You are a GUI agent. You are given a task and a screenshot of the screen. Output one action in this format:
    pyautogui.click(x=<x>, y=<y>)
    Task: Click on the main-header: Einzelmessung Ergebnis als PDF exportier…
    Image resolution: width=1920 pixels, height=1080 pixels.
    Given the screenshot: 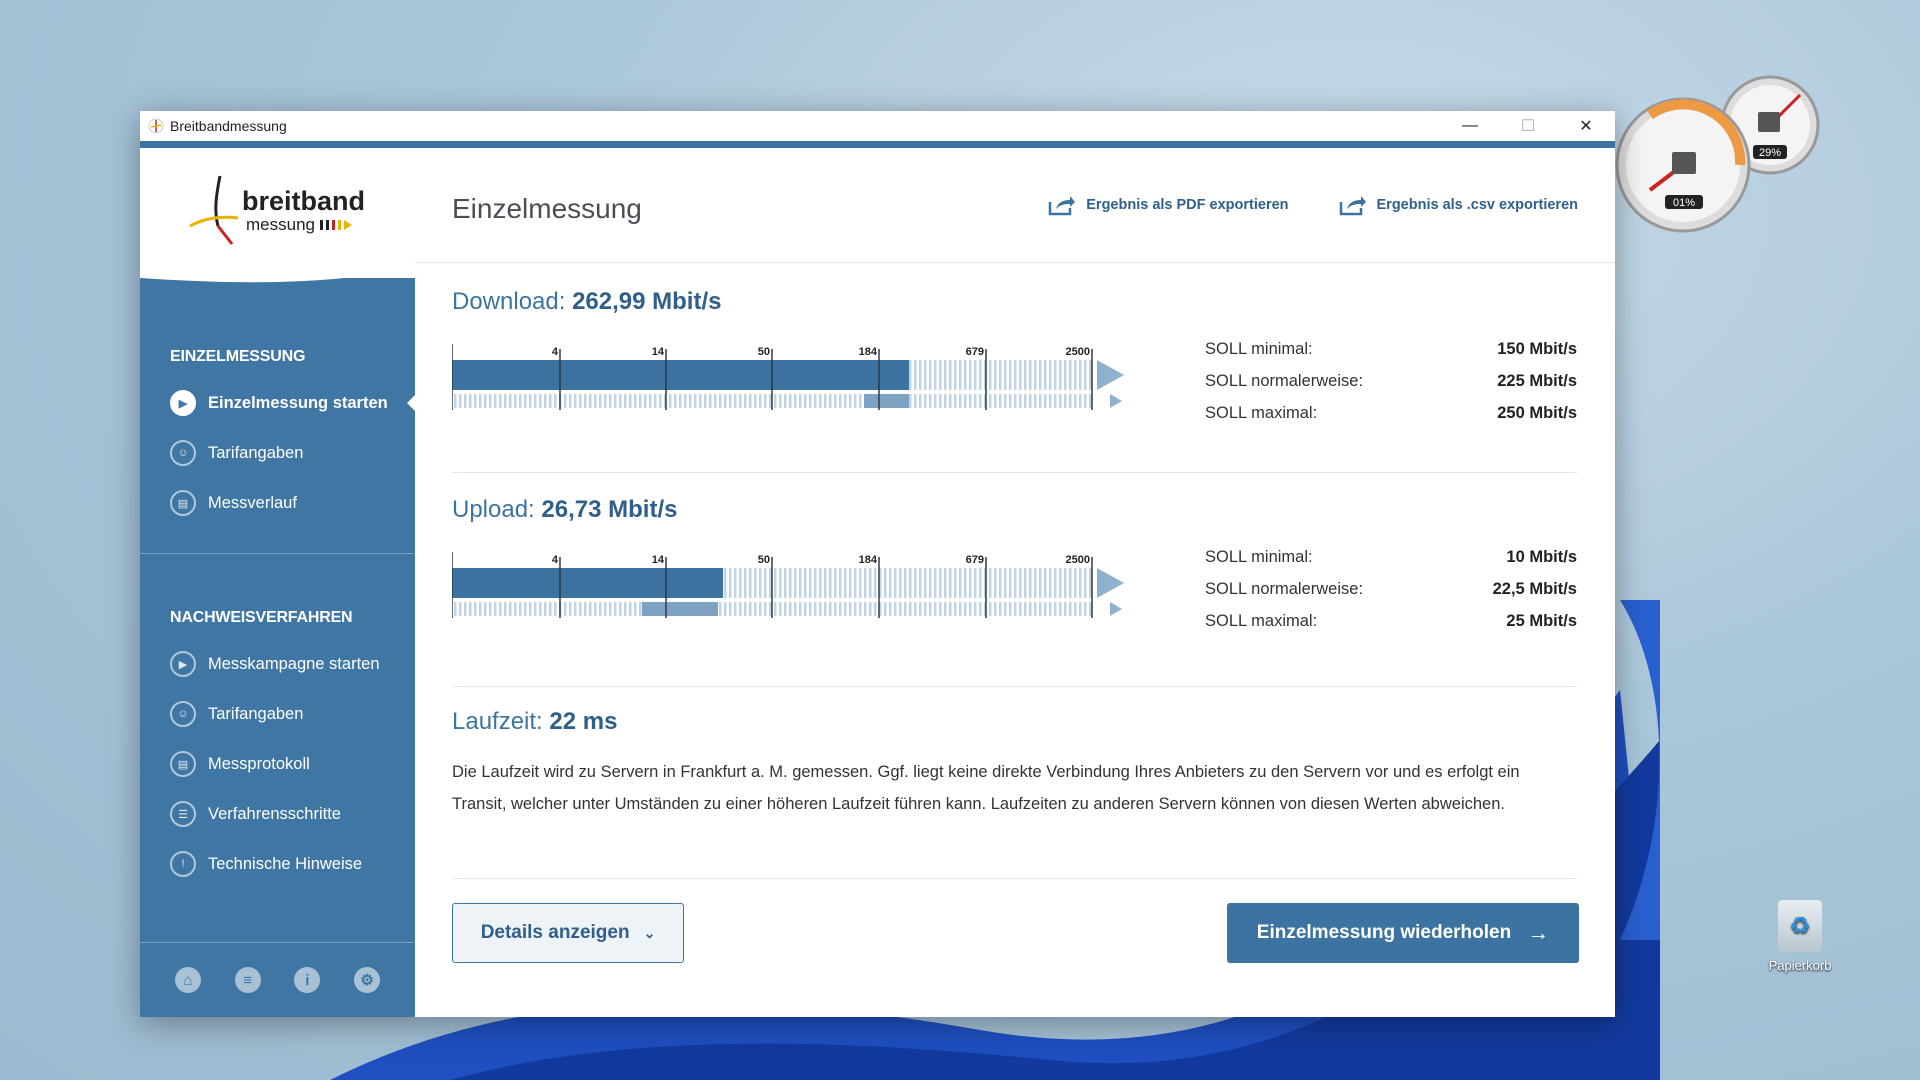 What is the action you would take?
    pyautogui.click(x=1015, y=205)
    